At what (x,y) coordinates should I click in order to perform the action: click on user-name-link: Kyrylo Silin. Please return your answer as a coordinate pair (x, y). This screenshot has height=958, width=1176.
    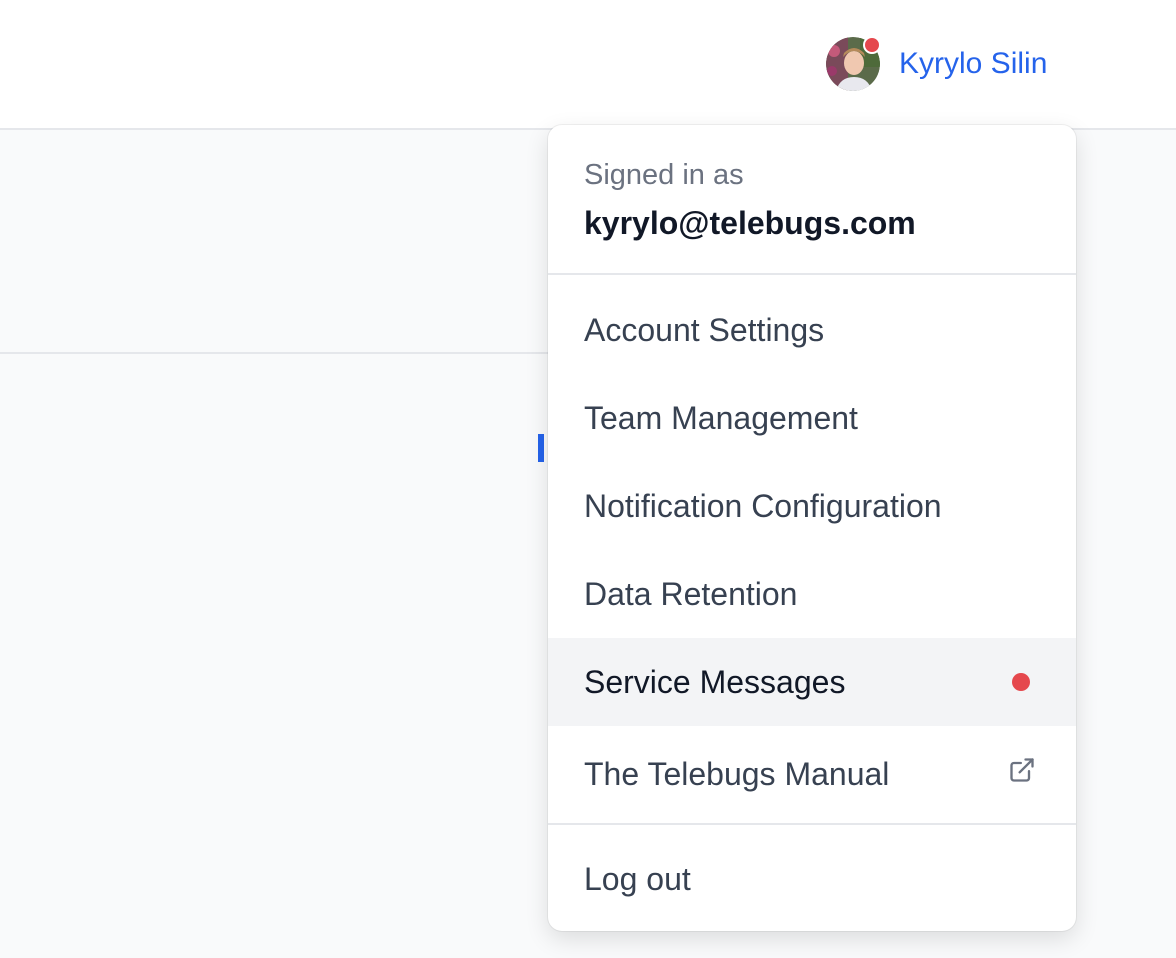
    Looking at the image, I should click on (973, 64).